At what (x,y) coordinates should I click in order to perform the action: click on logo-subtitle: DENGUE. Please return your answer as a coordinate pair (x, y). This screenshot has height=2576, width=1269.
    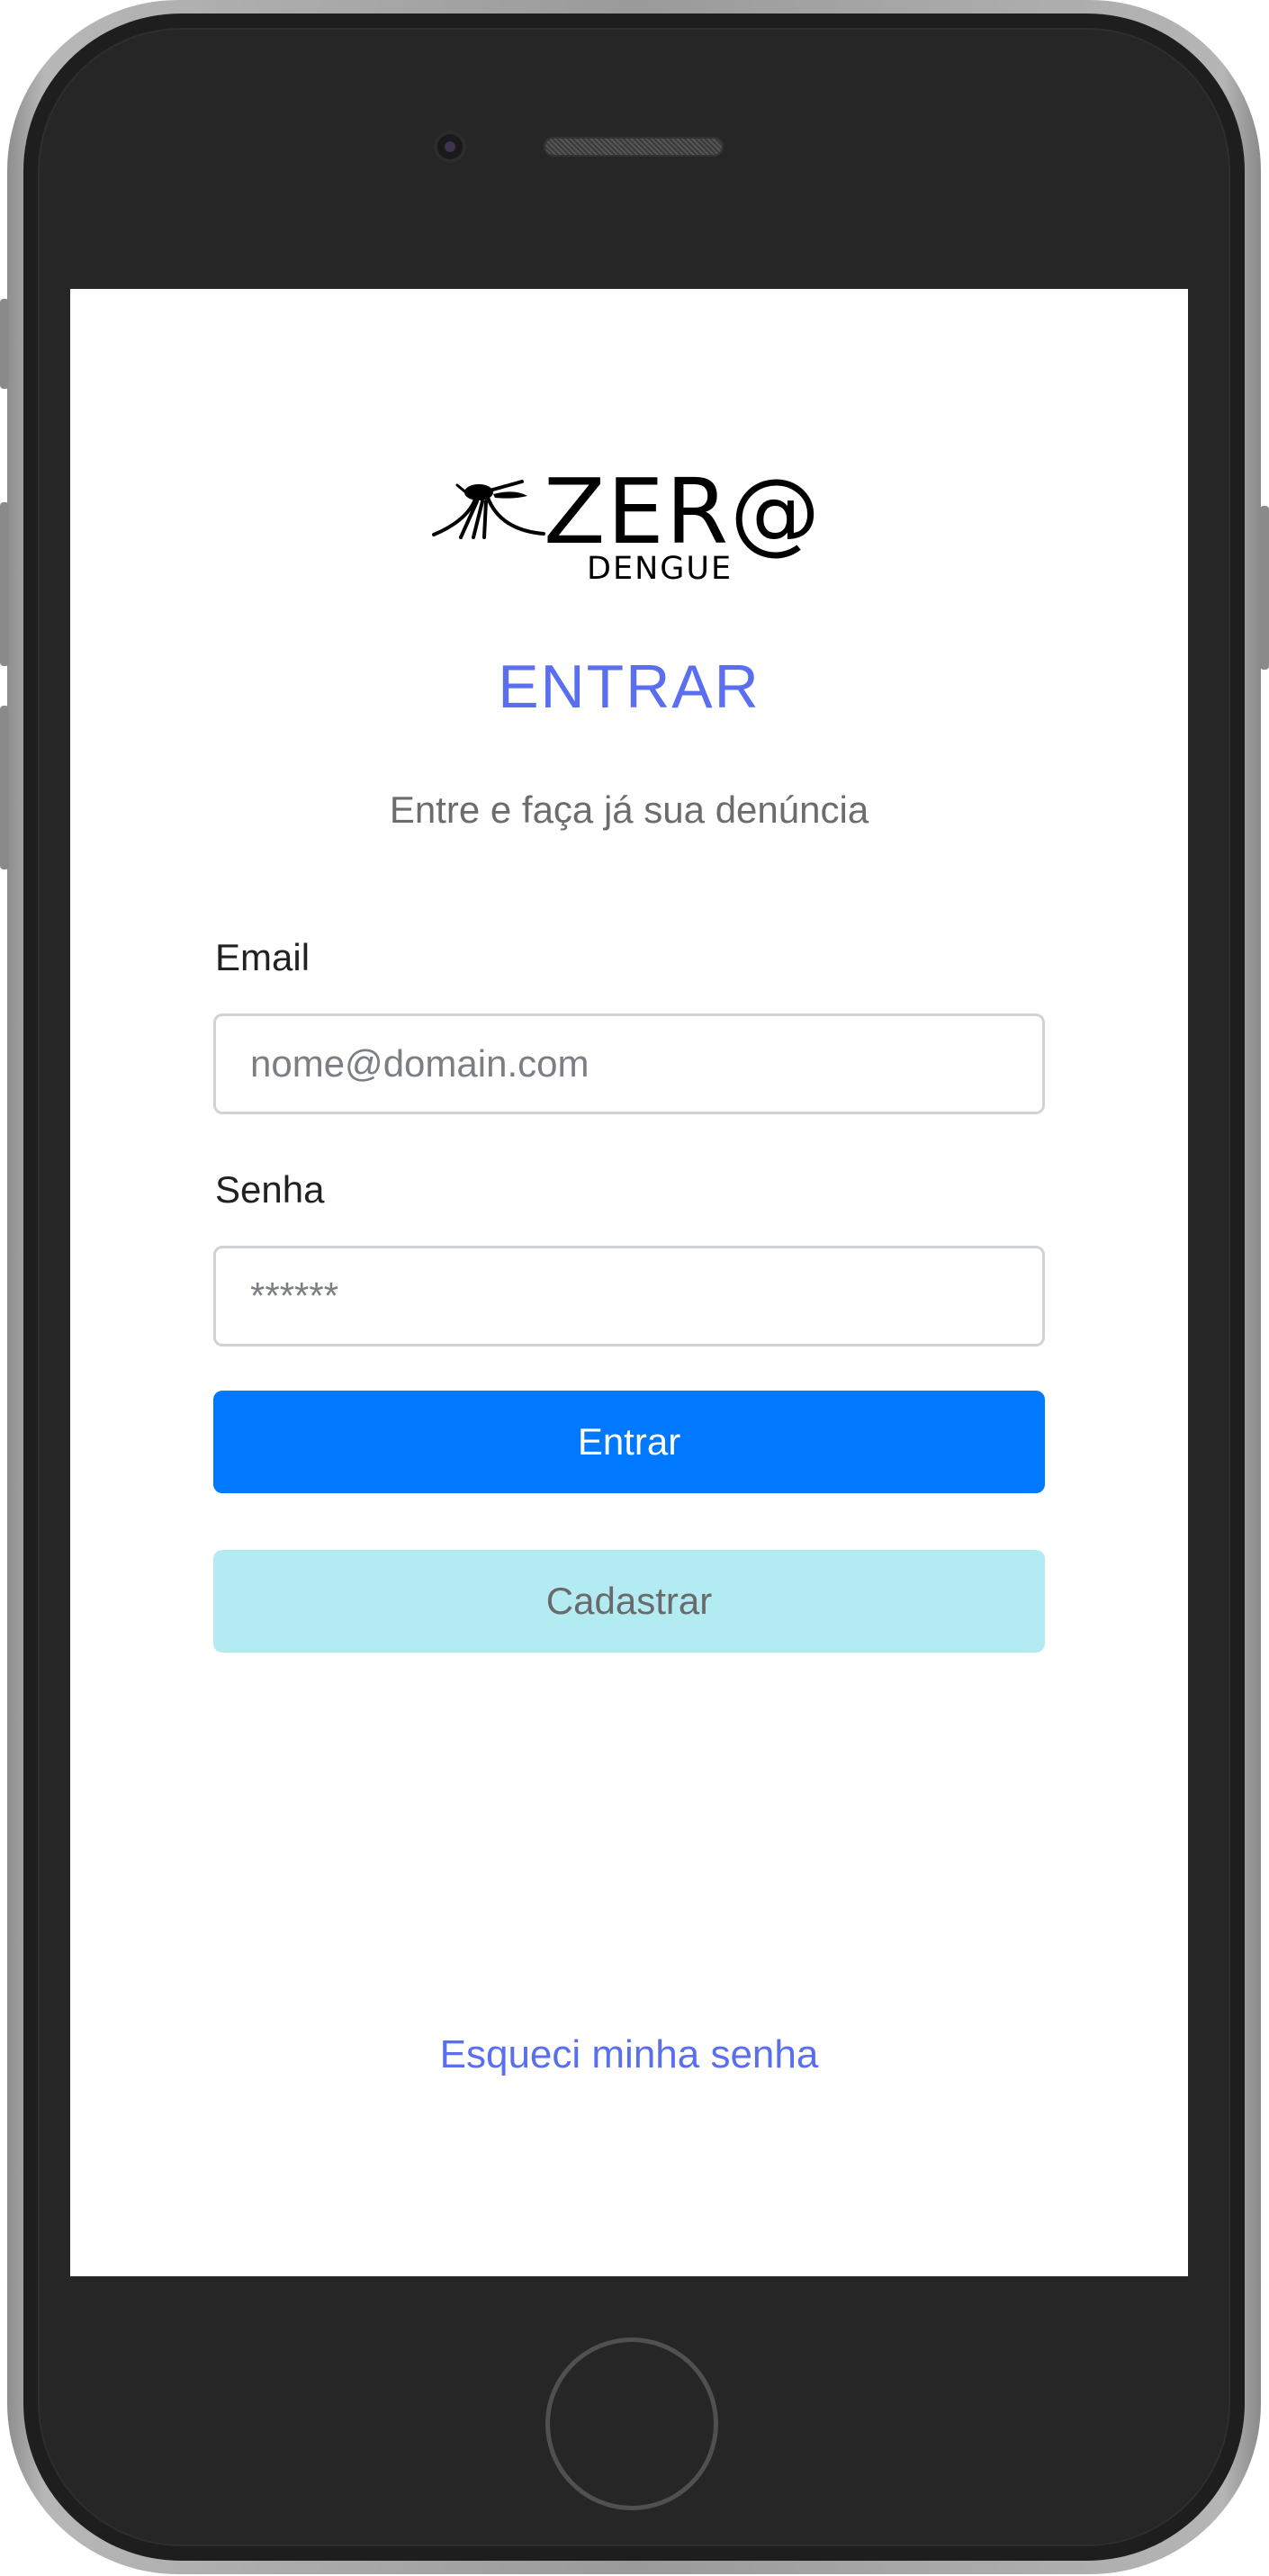
    Looking at the image, I should click on (660, 569).